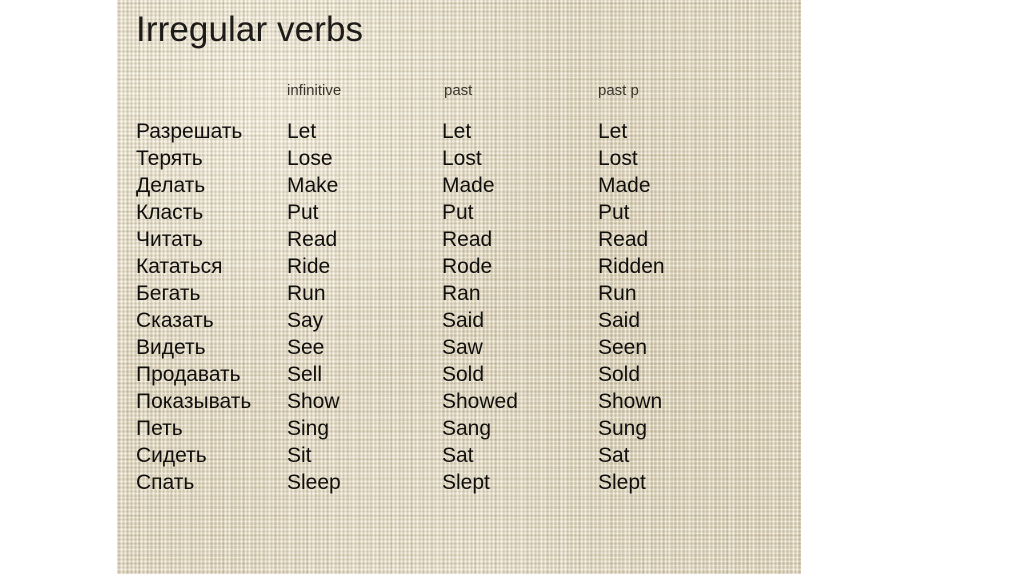 This screenshot has width=1024, height=574. What do you see at coordinates (306, 293) in the screenshot?
I see `verb-infinitive: Run` at bounding box center [306, 293].